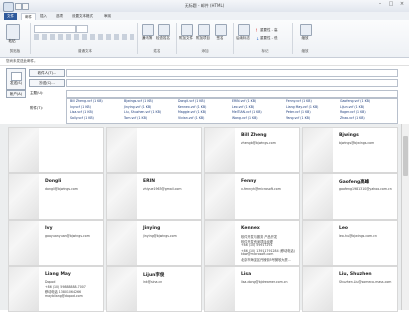 The width and height of the screenshot is (409, 312). Describe the element at coordinates (152, 228) in the screenshot. I see `contact-name: Jinying` at that location.